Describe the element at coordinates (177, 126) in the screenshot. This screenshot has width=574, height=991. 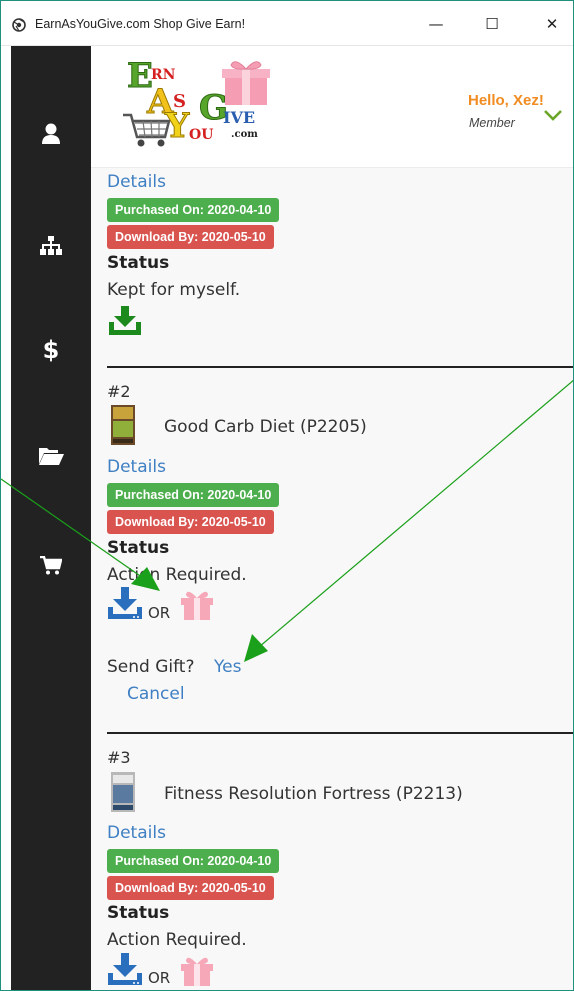
I see `svg-text: Y` at that location.